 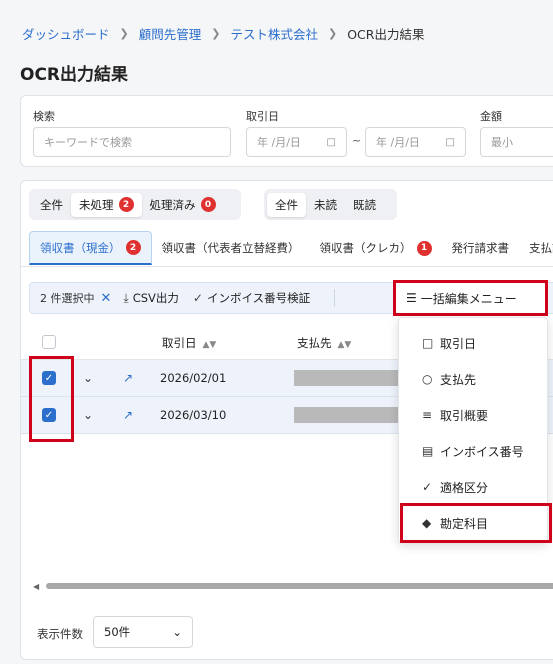 I want to click on menu-item-label: 取引日, so click(x=458, y=343).